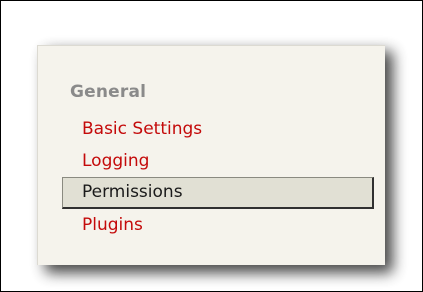  I want to click on nav-item-logging: Logging, so click(218, 161).